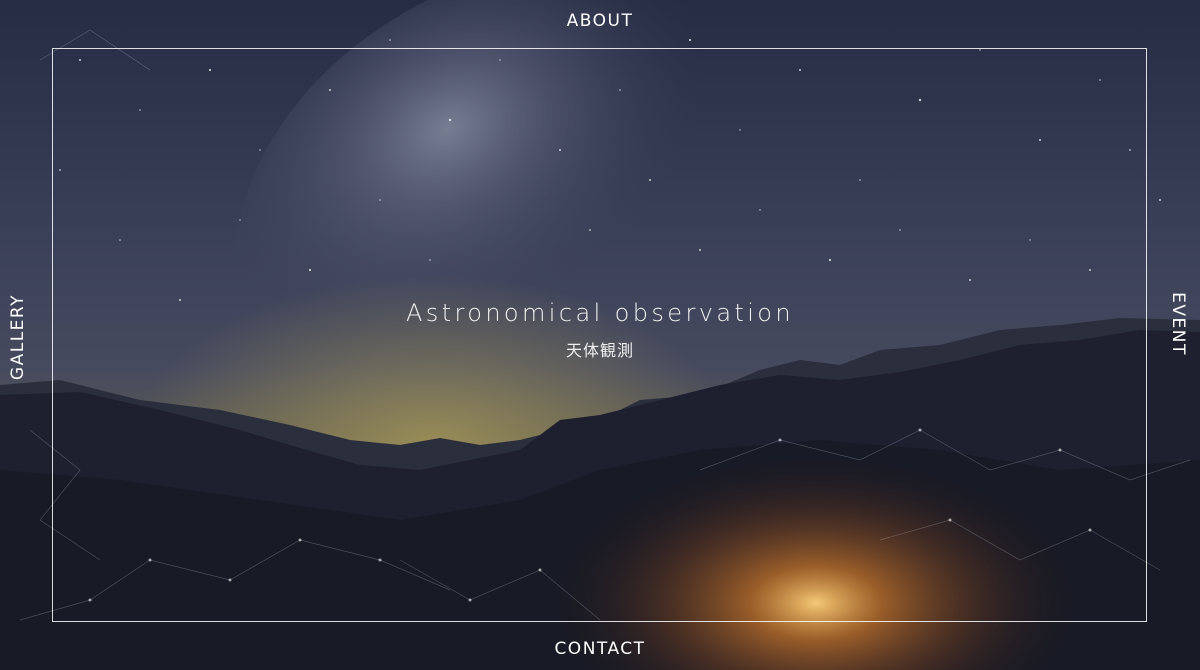 The height and width of the screenshot is (670, 1200). I want to click on nav-about-label: ABOUT, so click(600, 21).